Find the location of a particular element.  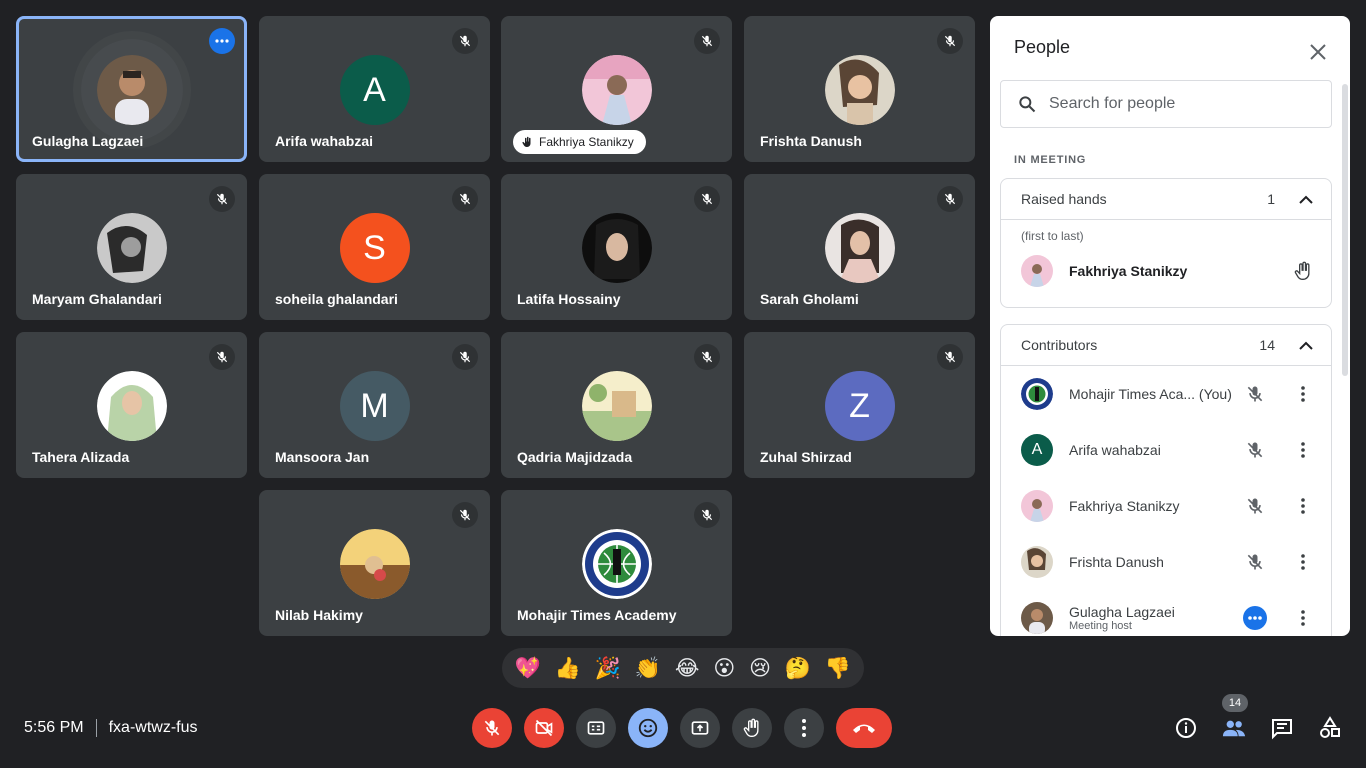

raised-hands-header: Raised hands 1 is located at coordinates (1166, 199).